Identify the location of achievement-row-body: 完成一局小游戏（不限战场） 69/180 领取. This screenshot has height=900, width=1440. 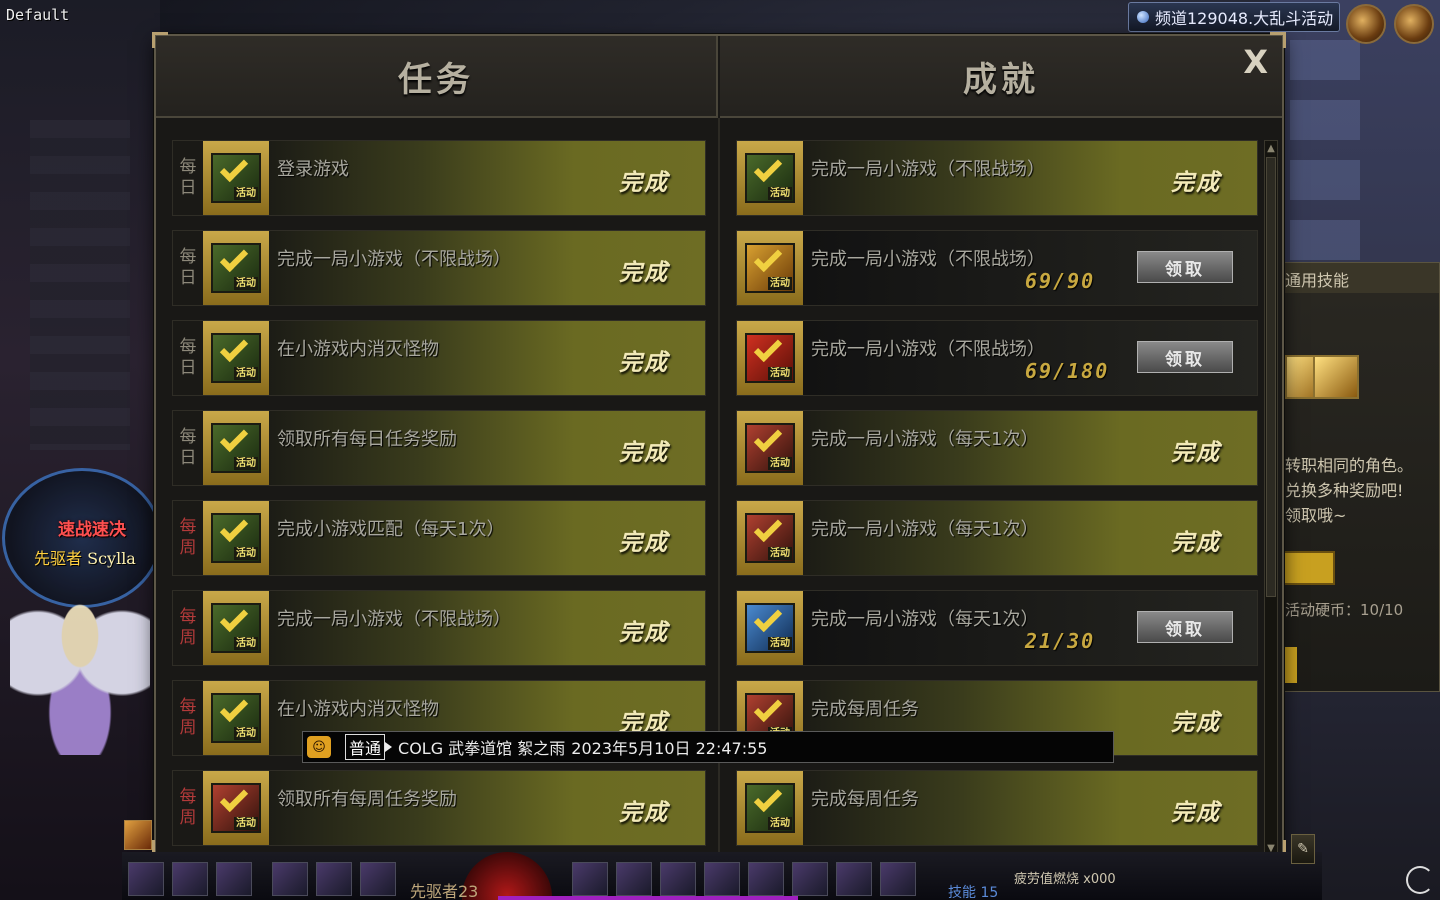
(1030, 358).